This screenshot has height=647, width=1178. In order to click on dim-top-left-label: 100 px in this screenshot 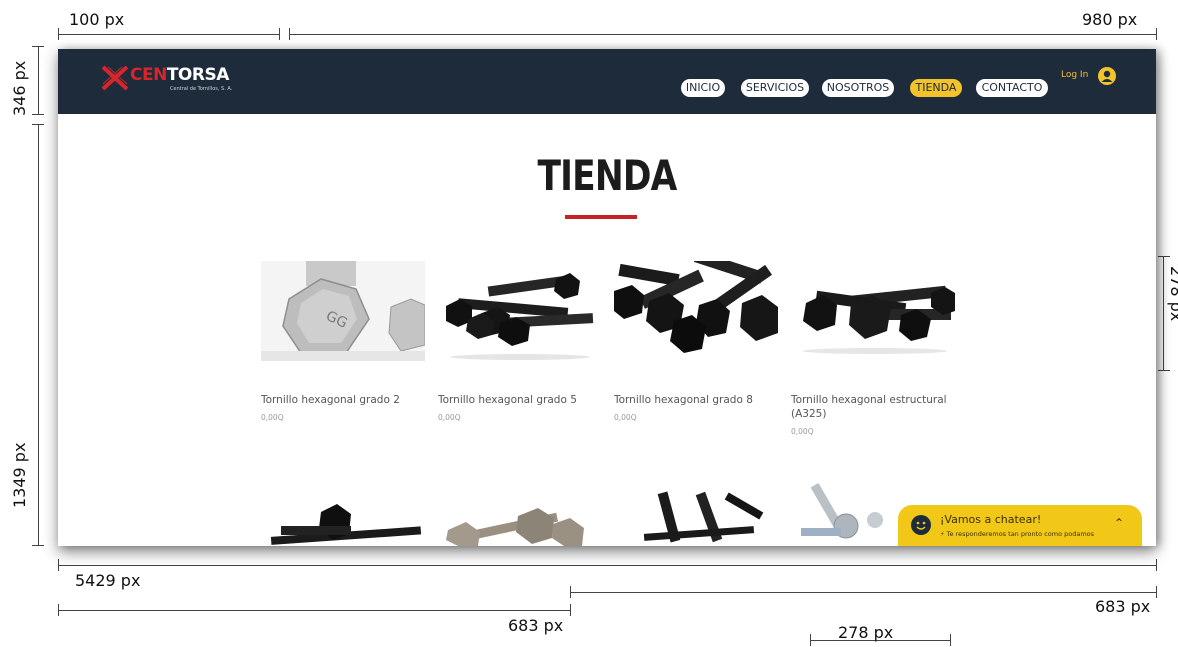, I will do `click(97, 19)`.